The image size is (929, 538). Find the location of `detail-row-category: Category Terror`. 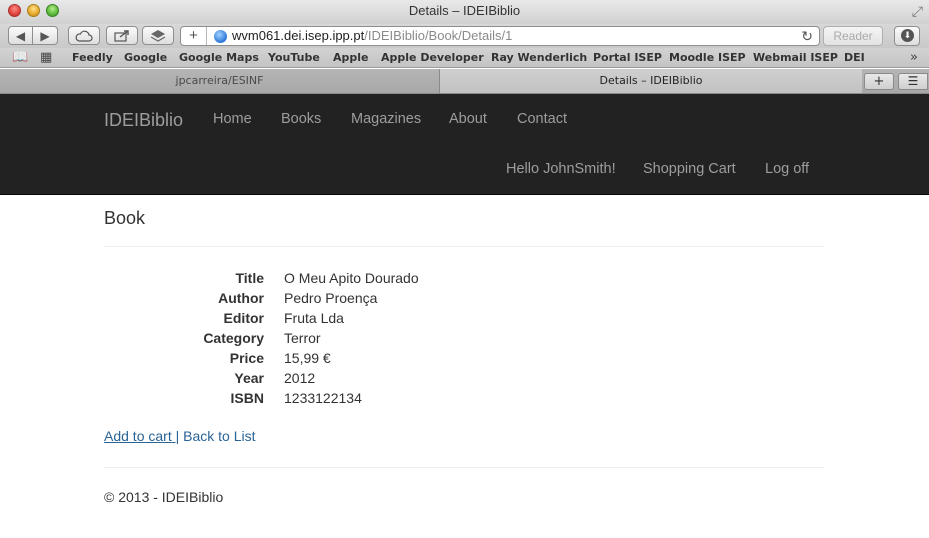

detail-row-category: Category Terror is located at coordinates (464, 338).